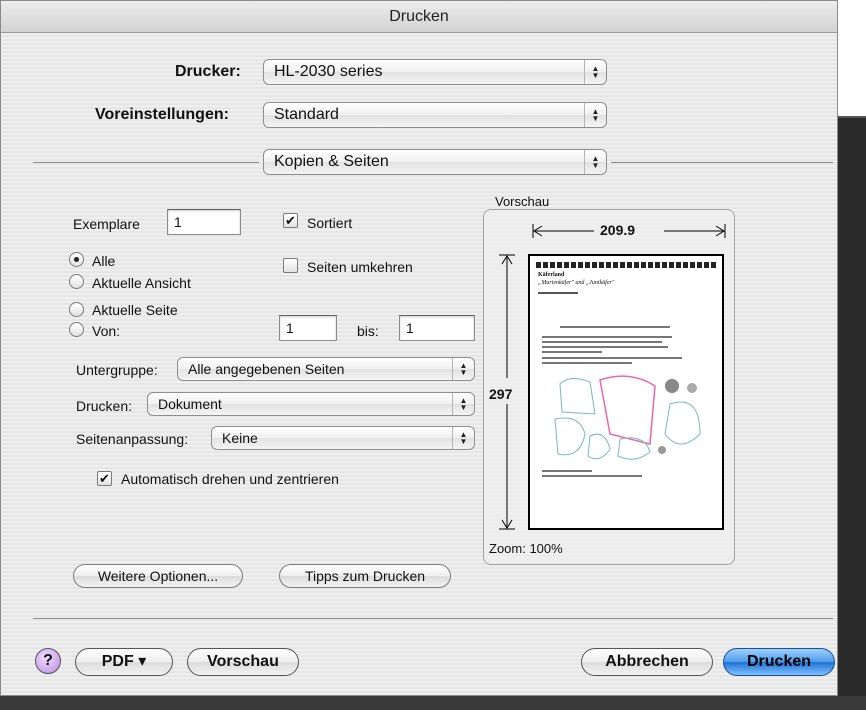 This screenshot has height=710, width=866. Describe the element at coordinates (368, 331) in the screenshot. I see `to-label: bis:` at that location.